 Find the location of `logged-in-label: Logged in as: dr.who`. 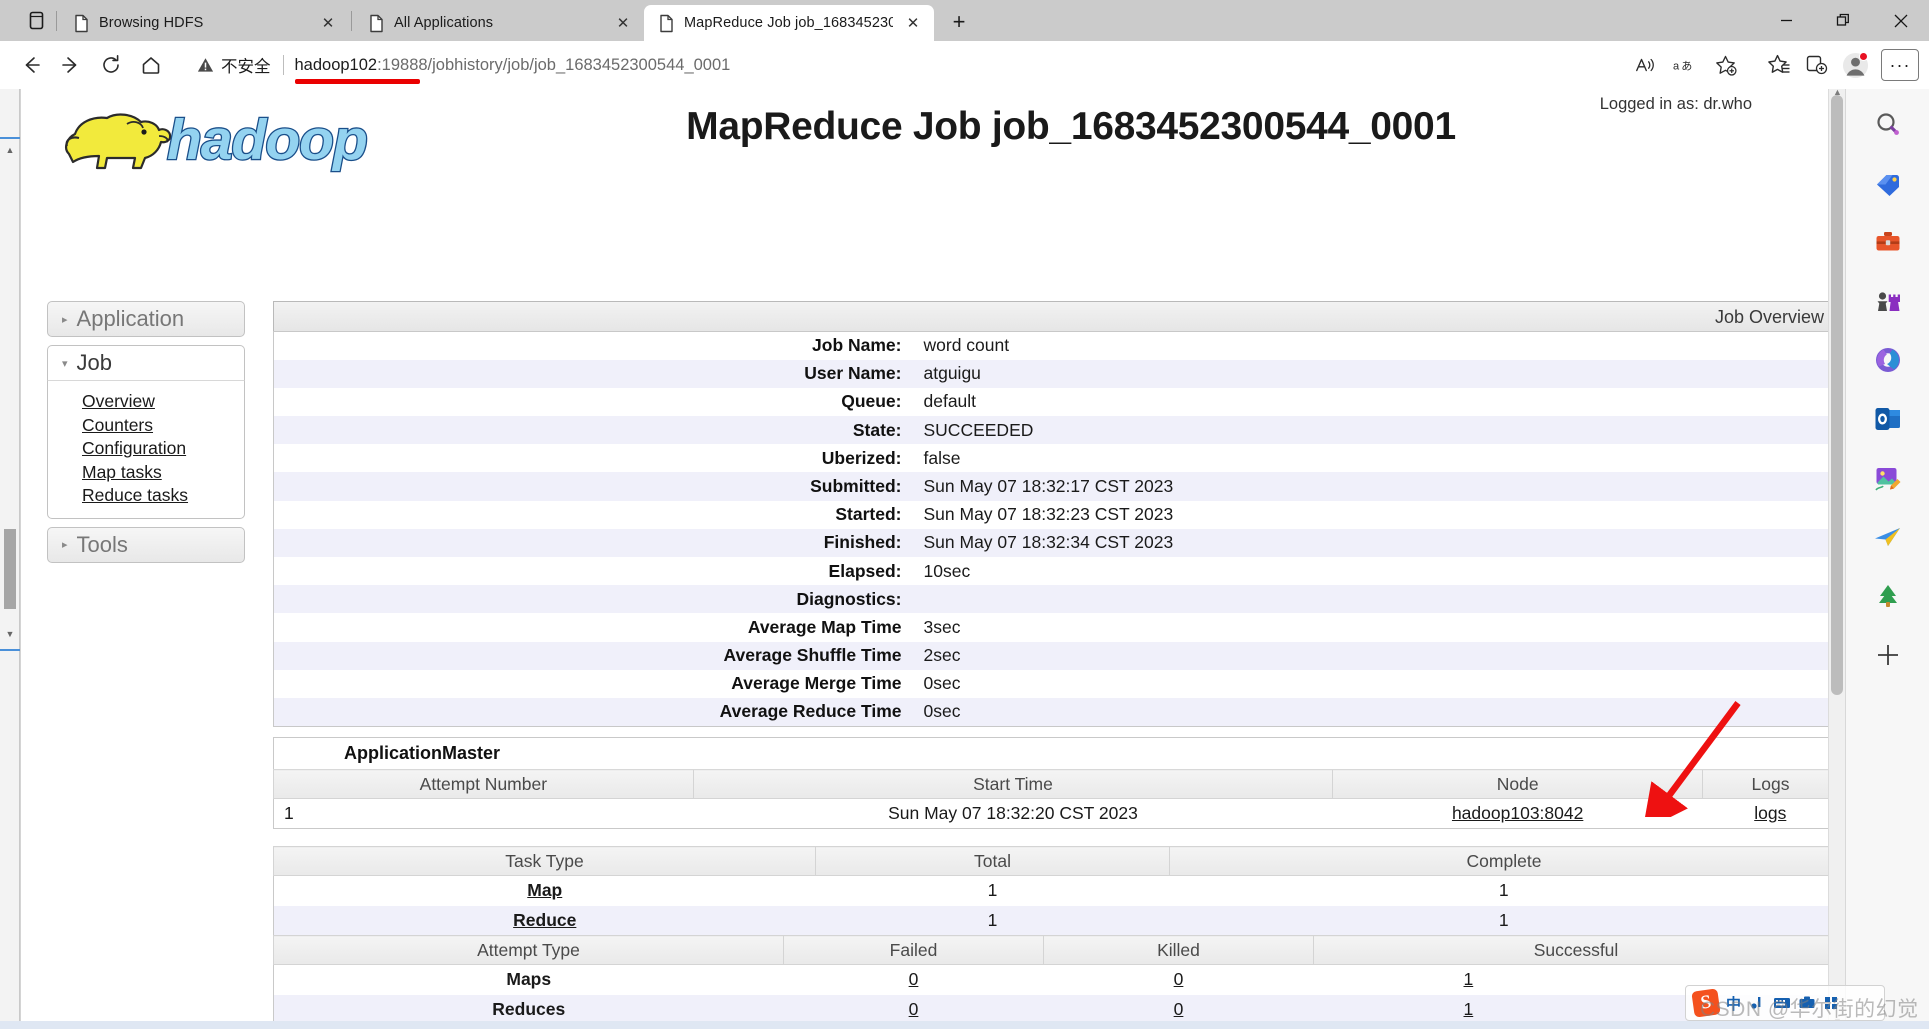

logged-in-label: Logged in as: dr.who is located at coordinates (1675, 104).